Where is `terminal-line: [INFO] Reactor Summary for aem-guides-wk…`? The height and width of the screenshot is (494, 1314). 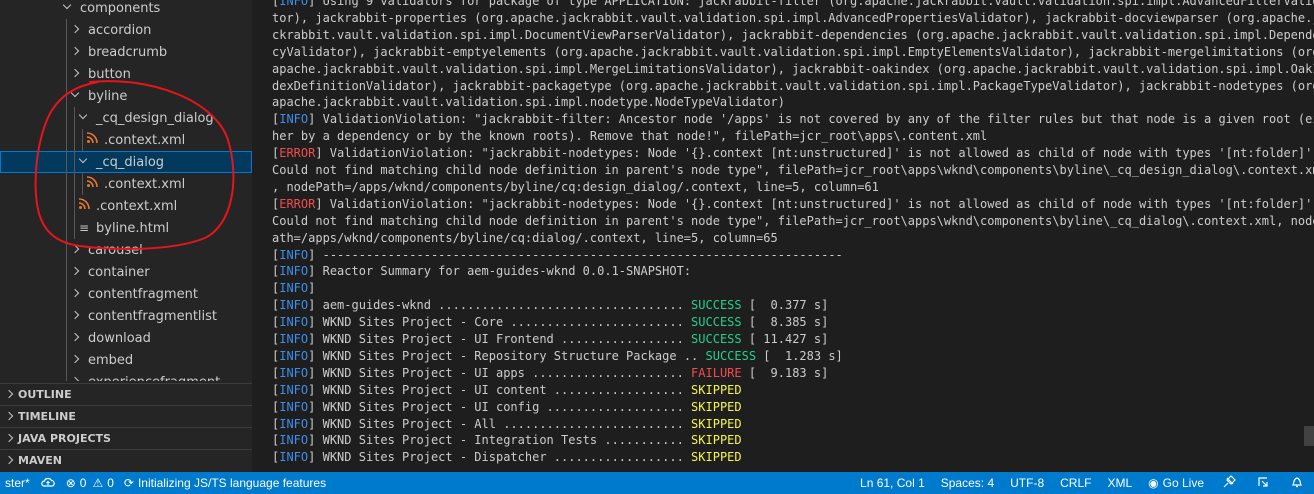
terminal-line: [INFO] Reactor Summary for aem-guides-wk… is located at coordinates (481, 271).